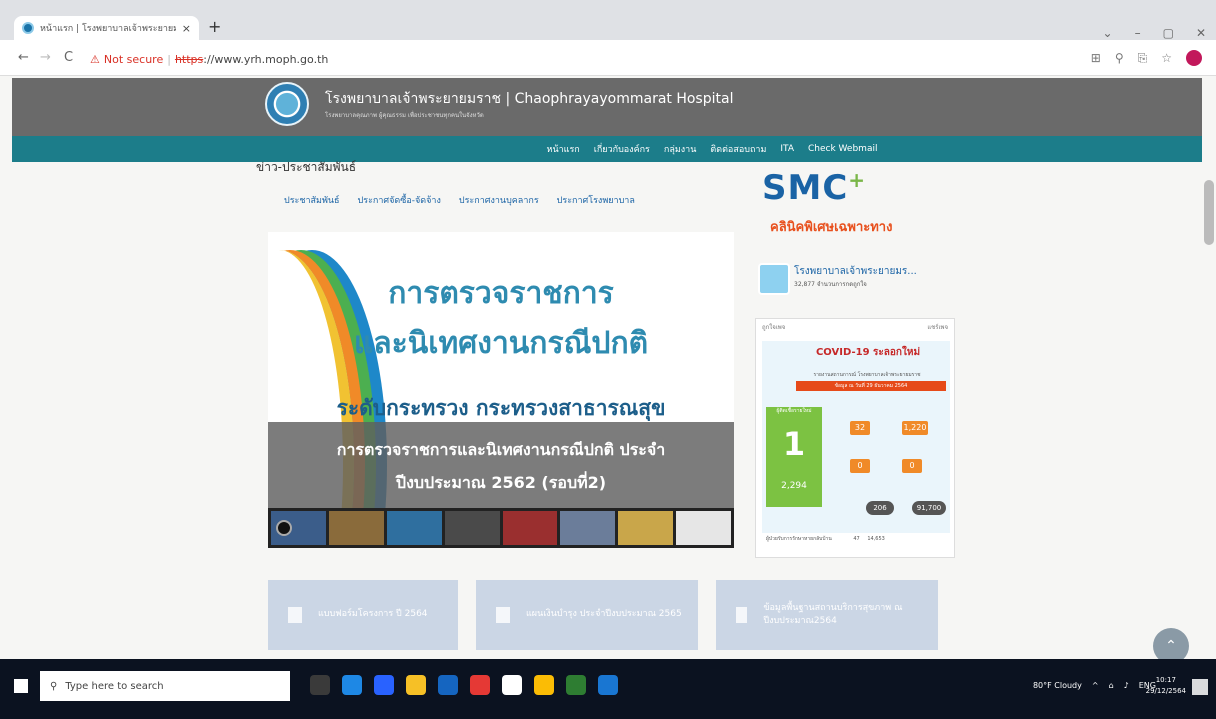 The width and height of the screenshot is (1216, 719). I want to click on zoom-icon: ⚲, so click(1119, 58).